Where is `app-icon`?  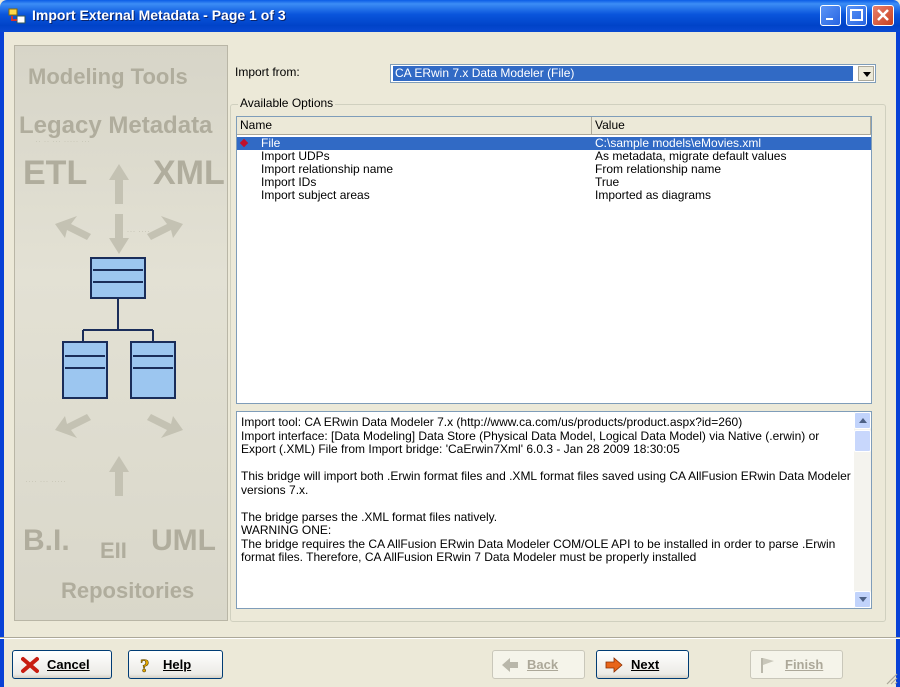
app-icon is located at coordinates (17, 16).